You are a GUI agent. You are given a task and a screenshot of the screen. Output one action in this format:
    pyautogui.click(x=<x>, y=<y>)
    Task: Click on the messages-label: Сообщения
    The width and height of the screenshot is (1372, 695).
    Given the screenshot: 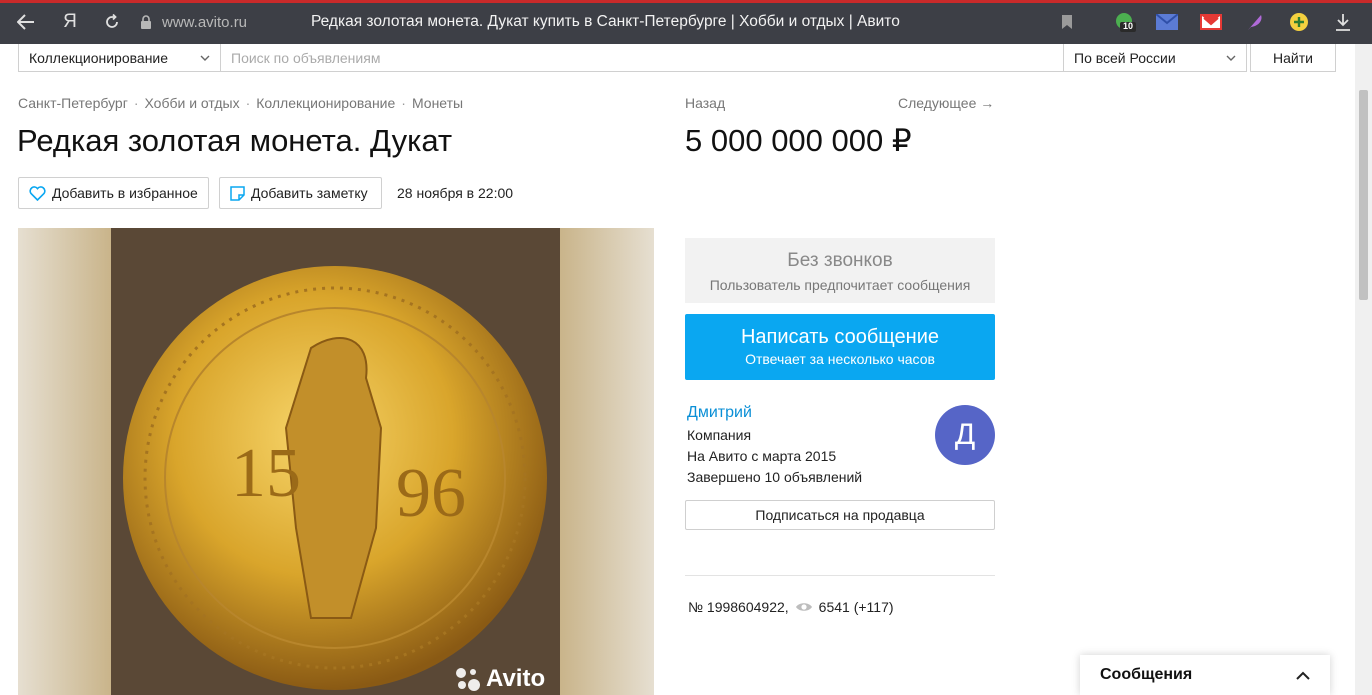 What is the action you would take?
    pyautogui.click(x=1146, y=674)
    